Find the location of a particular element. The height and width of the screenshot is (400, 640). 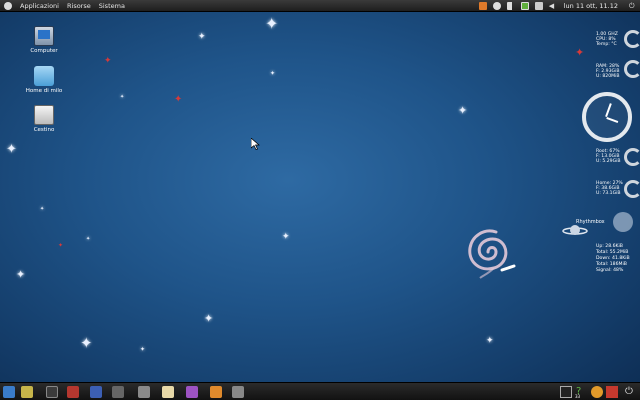

update-count-badge: 33 is located at coordinates (578, 396).